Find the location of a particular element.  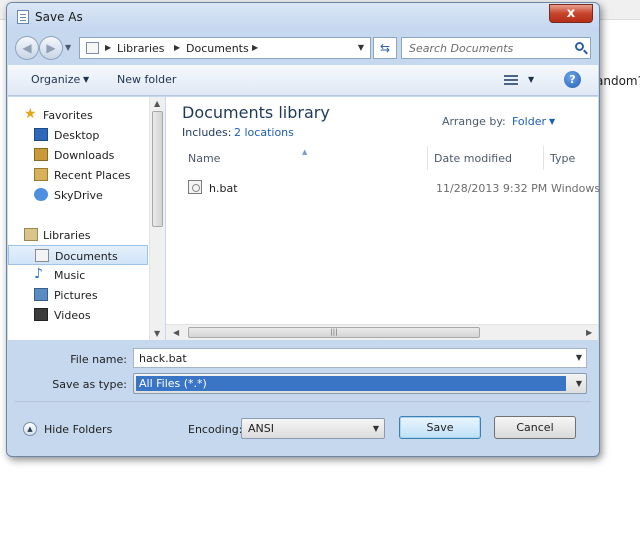

arrange-by-label: Arrange by: is located at coordinates (474, 121).